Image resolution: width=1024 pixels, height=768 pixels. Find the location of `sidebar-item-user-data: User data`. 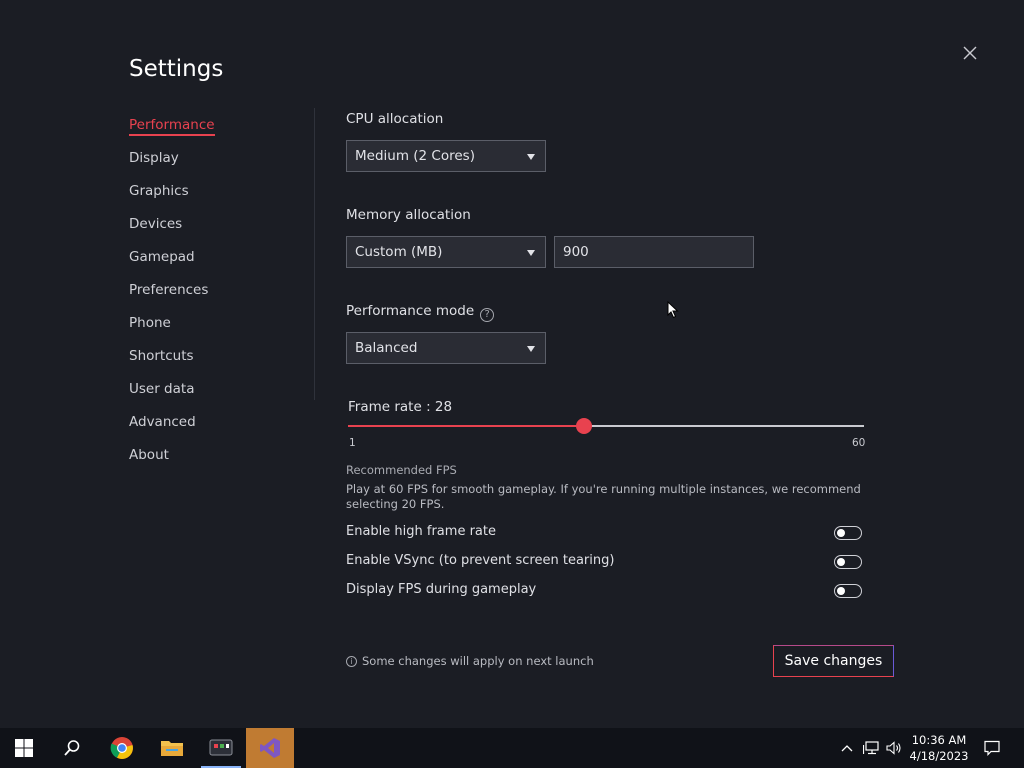

sidebar-item-user-data: User data is located at coordinates (214, 396).